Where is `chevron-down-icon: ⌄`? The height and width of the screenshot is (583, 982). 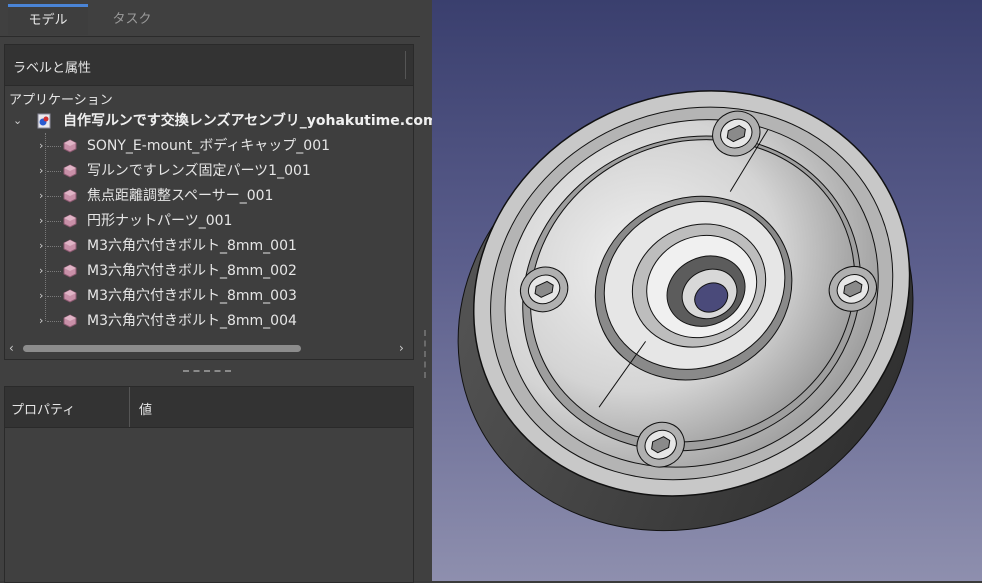 chevron-down-icon: ⌄ is located at coordinates (17, 121).